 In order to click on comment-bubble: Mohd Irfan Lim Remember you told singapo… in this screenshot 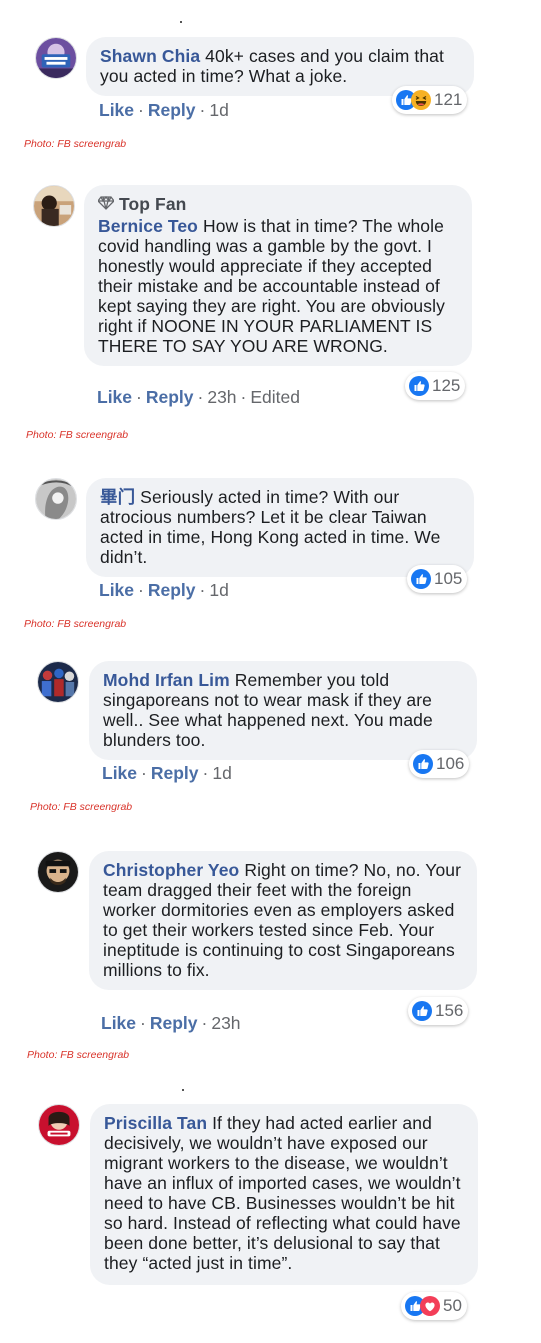, I will do `click(283, 710)`.